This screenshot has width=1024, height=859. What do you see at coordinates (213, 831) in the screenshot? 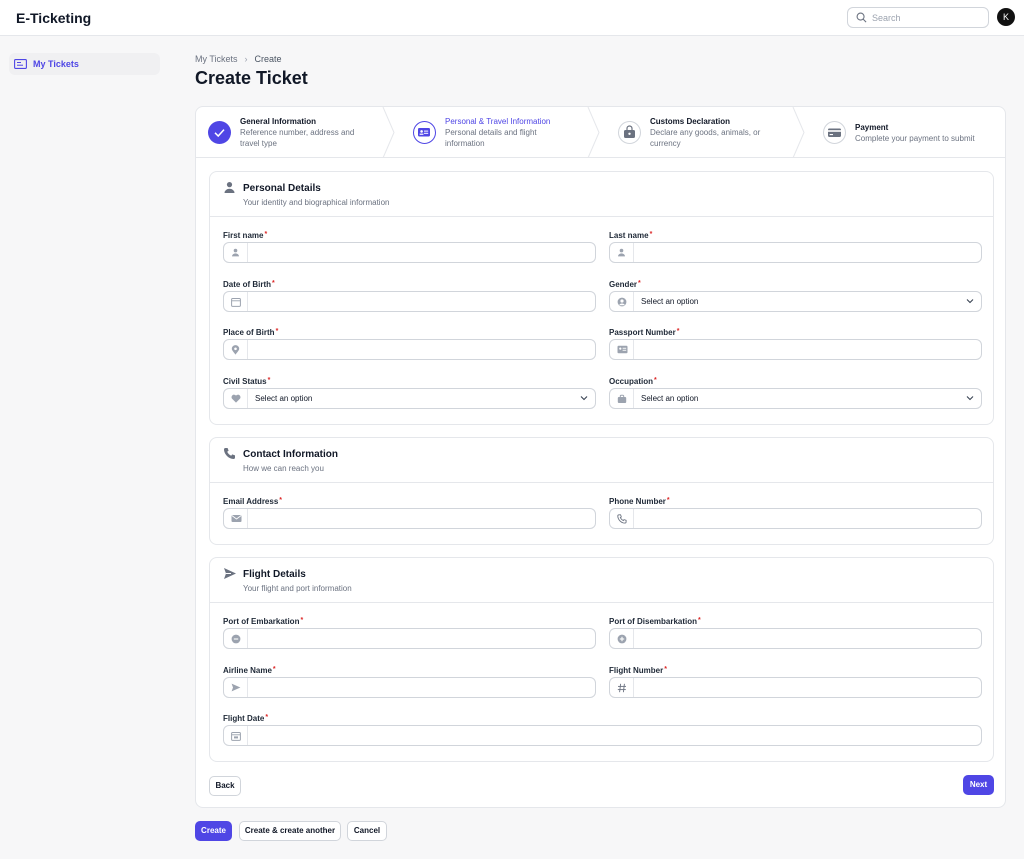
I see `create-button: Create` at bounding box center [213, 831].